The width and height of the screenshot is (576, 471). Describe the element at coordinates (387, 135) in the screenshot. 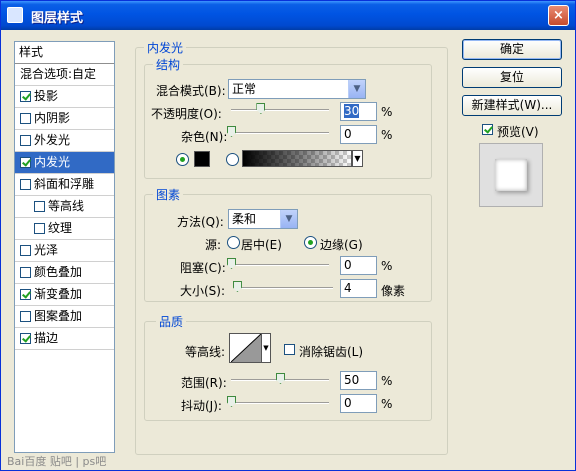

I see `noise-unit: %` at that location.